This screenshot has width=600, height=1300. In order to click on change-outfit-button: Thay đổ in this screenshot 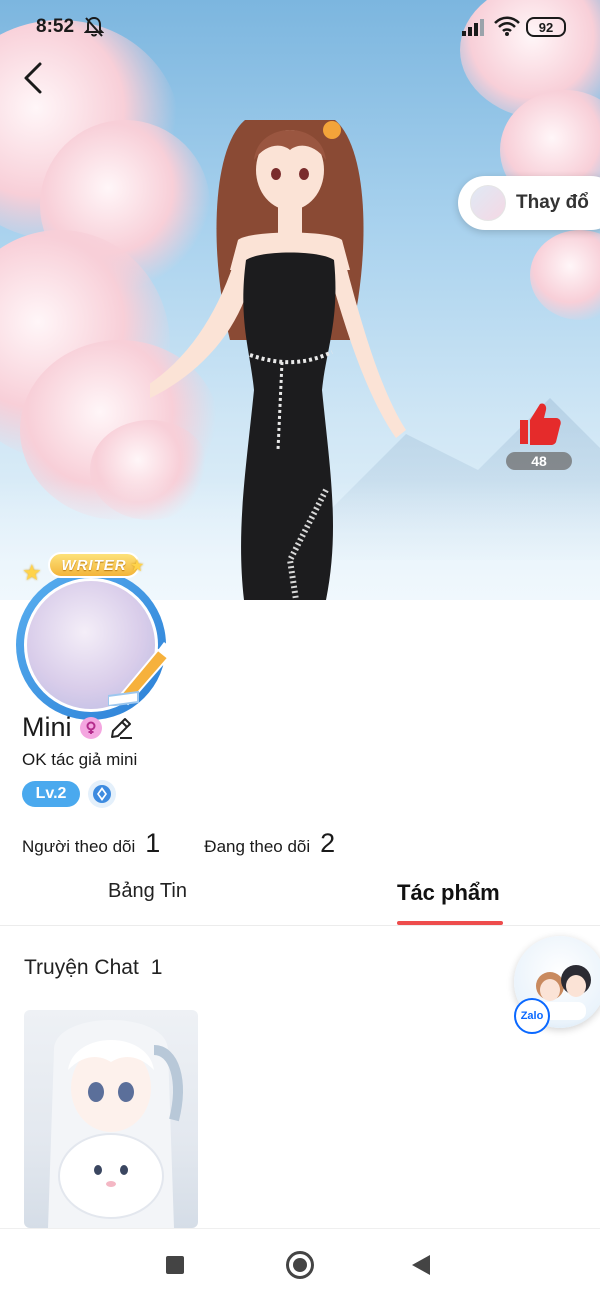, I will do `click(529, 203)`.